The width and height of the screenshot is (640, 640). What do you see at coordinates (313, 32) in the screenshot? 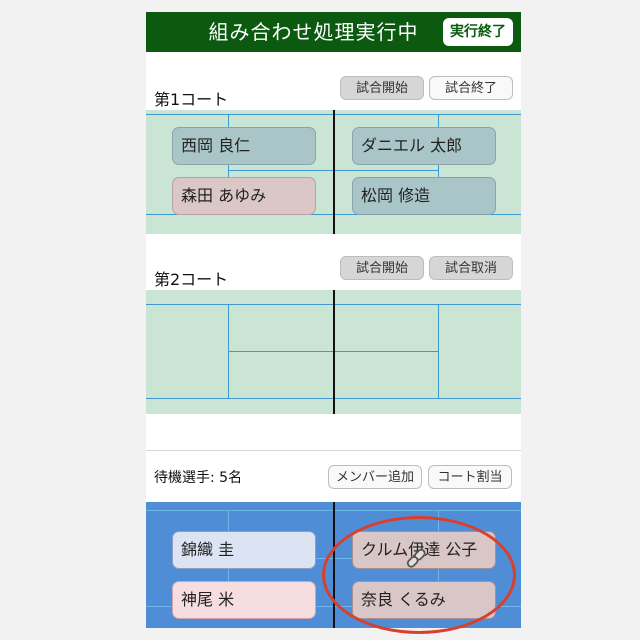
I see `page-title: 組み合わせ処理実行中` at bounding box center [313, 32].